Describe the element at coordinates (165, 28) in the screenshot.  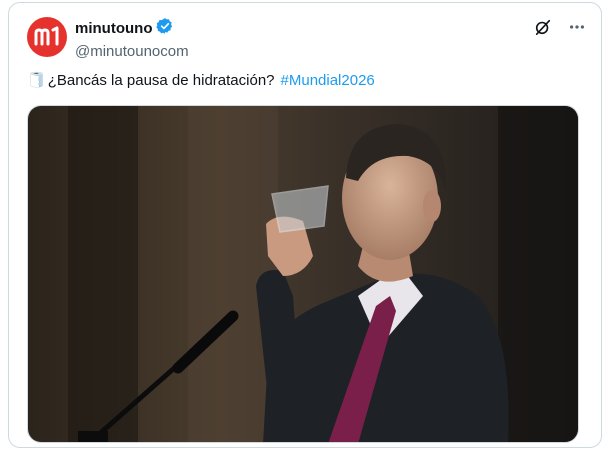
I see `verified-badge-icon` at that location.